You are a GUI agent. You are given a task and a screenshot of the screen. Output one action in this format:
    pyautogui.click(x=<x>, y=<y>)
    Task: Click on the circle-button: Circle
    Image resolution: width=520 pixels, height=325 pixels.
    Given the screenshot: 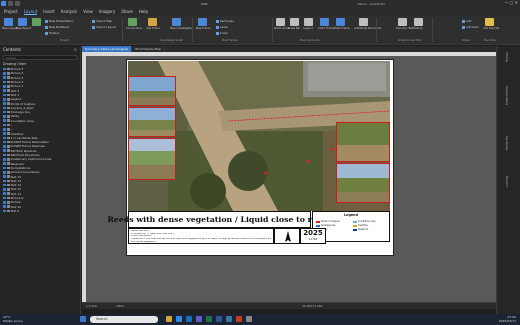 What is the action you would take?
    pyautogui.click(x=222, y=33)
    